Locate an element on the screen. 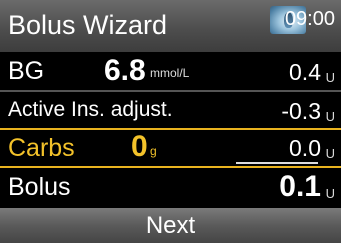 The height and width of the screenshot is (243, 341). bolus-amount: 0.1 is located at coordinates (300, 186).